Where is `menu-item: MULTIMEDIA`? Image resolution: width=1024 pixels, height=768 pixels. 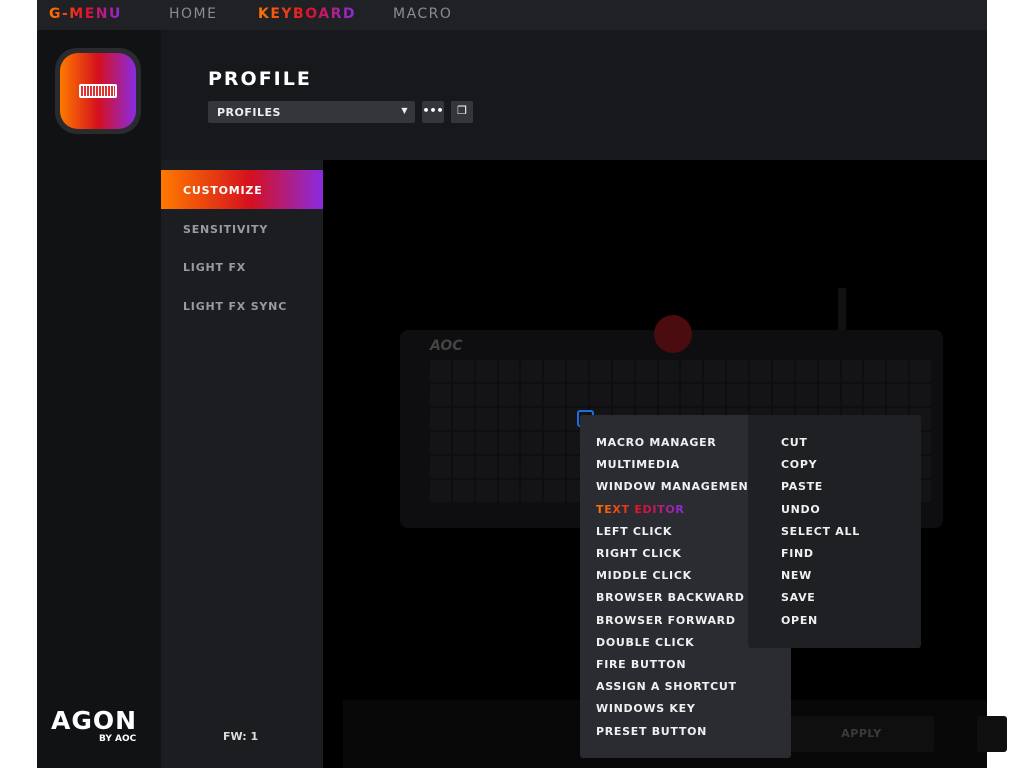 menu-item: MULTIMEDIA is located at coordinates (638, 464).